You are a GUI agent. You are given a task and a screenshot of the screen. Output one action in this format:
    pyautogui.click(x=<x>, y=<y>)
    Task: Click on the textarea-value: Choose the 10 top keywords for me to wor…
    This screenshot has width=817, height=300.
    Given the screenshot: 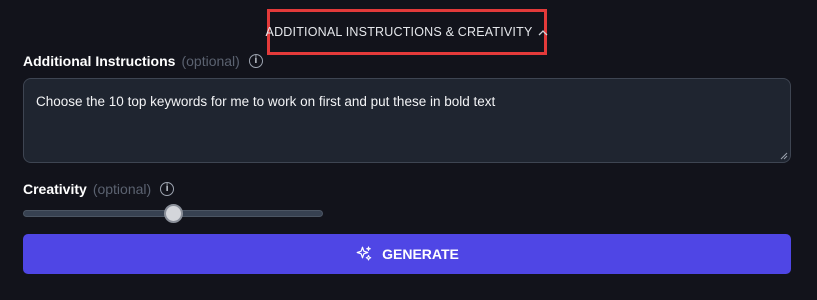 What is the action you would take?
    pyautogui.click(x=266, y=101)
    